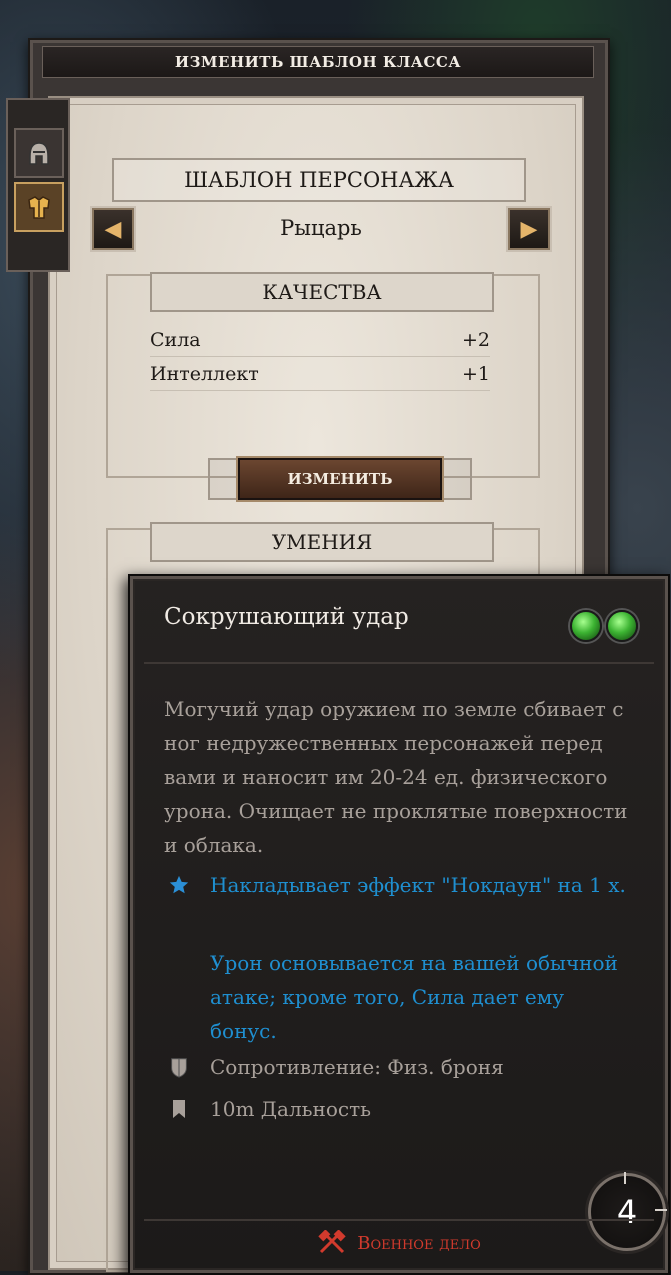  Describe the element at coordinates (475, 374) in the screenshot. I see `quality-value: +1` at that location.